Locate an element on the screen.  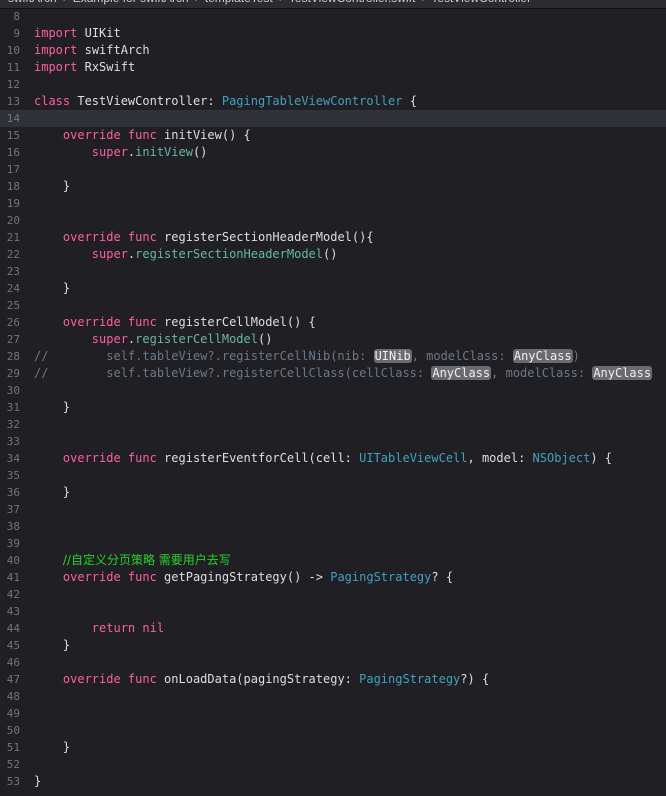
code-line: 22 super.registerSectionHeaderModel() is located at coordinates (333, 254).